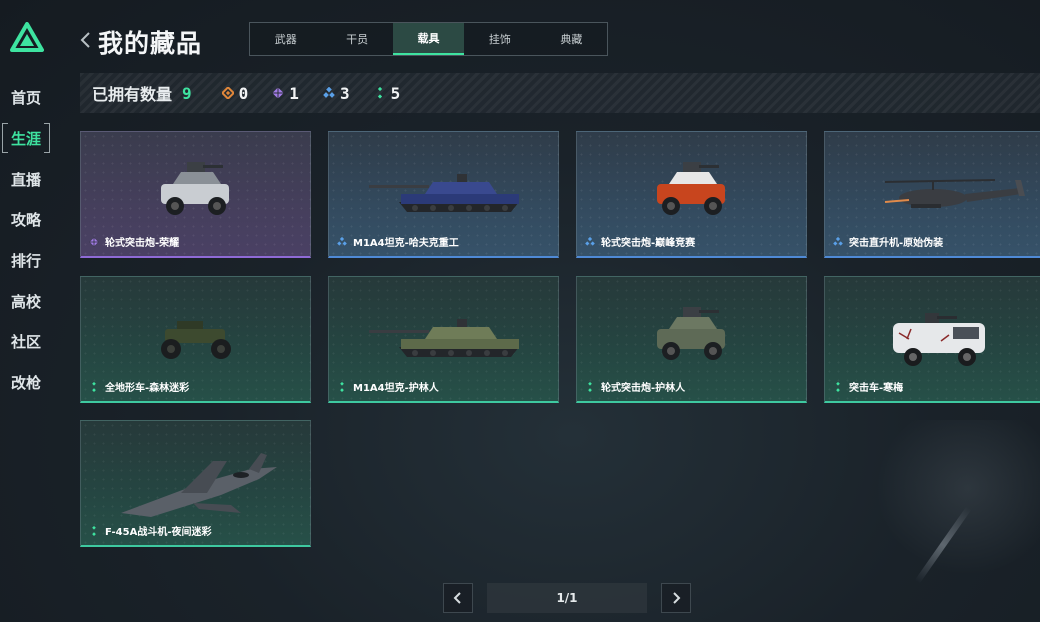  What do you see at coordinates (26, 382) in the screenshot?
I see `sidebar-item-gunsmith: 改枪` at bounding box center [26, 382].